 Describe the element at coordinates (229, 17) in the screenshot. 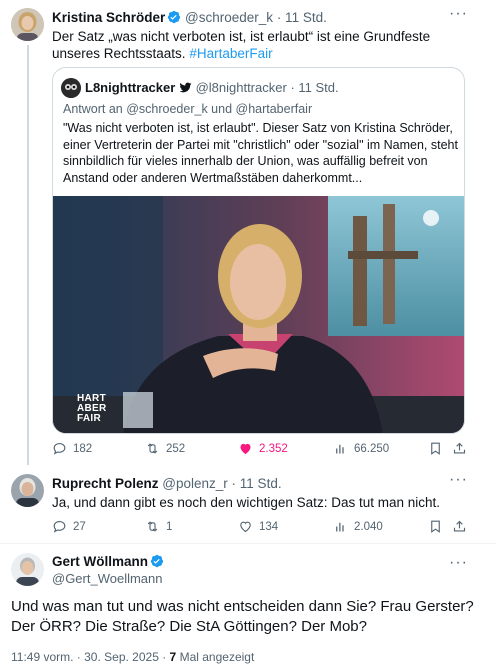

I see `author-handle: @schroeder_k` at that location.